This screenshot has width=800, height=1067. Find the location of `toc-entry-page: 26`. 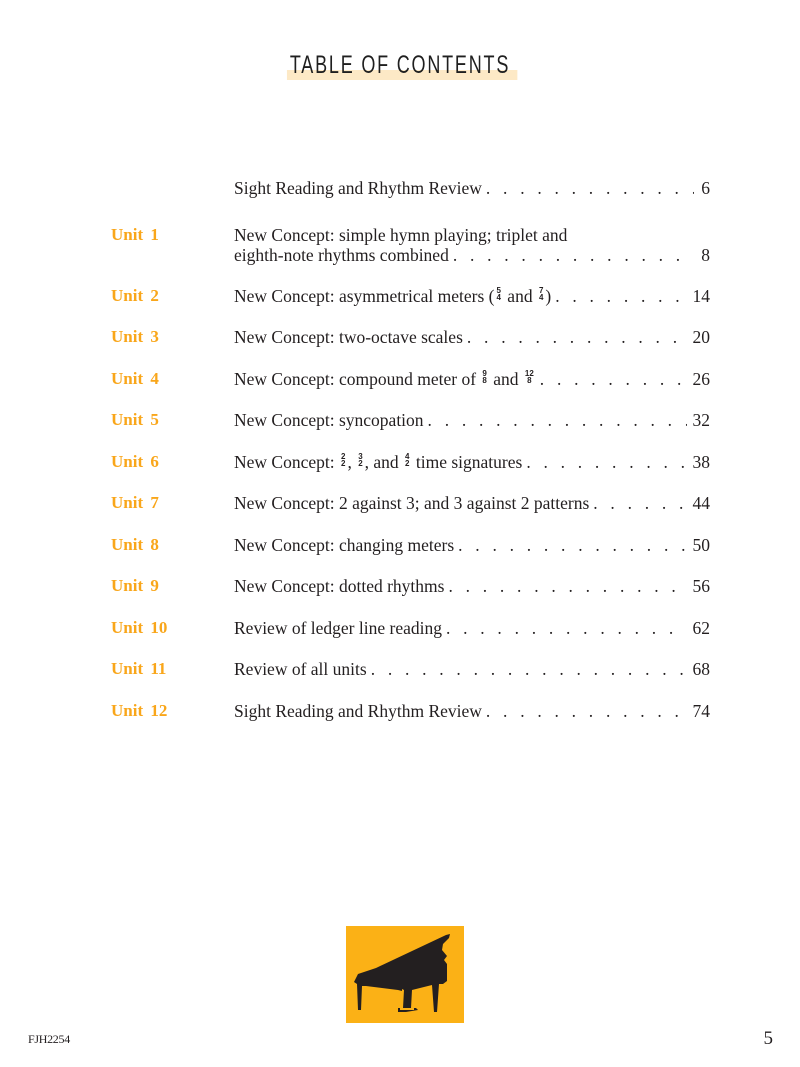

toc-entry-page: 26 is located at coordinates (701, 379).